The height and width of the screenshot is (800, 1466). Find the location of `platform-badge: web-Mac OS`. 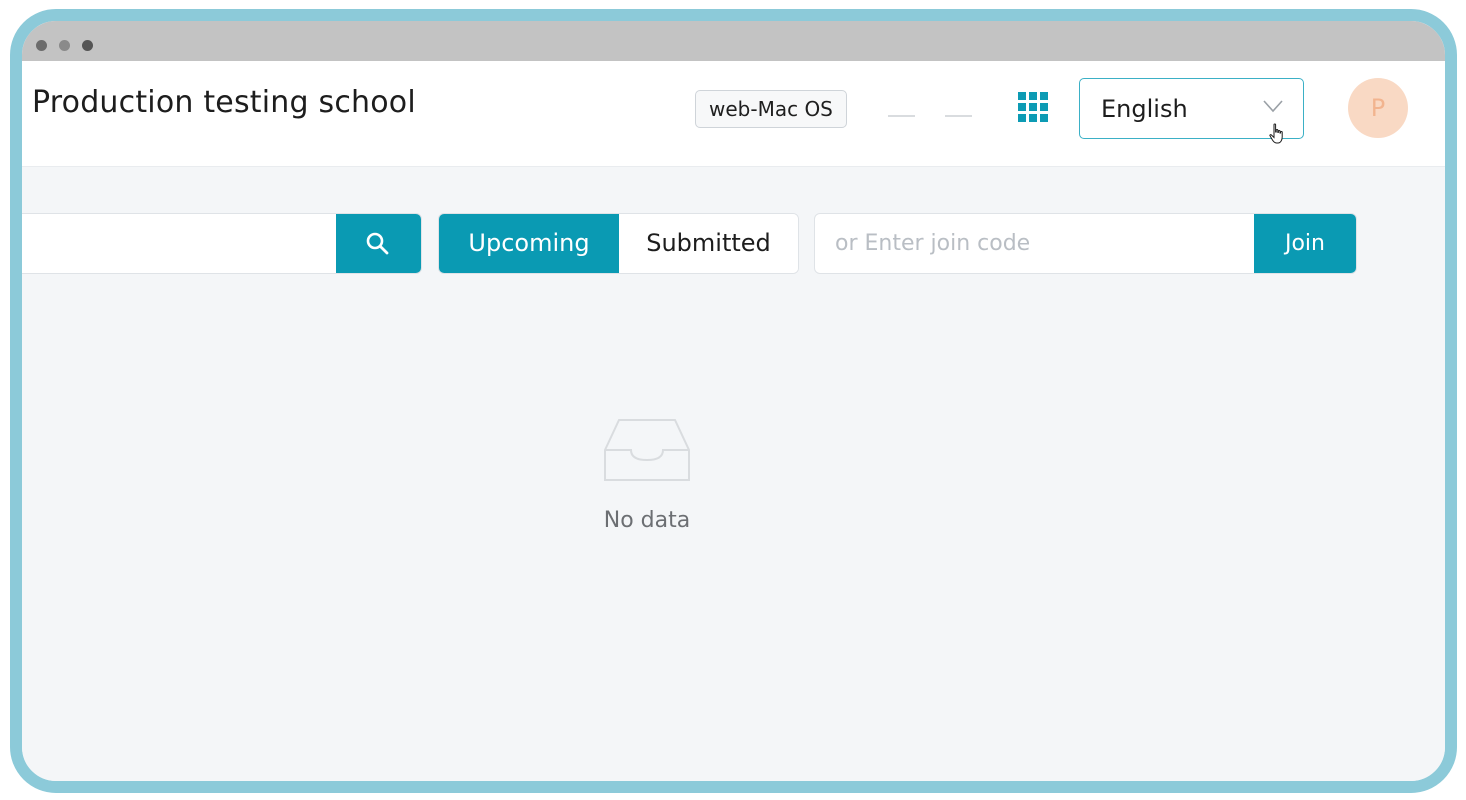

platform-badge: web-Mac OS is located at coordinates (771, 109).